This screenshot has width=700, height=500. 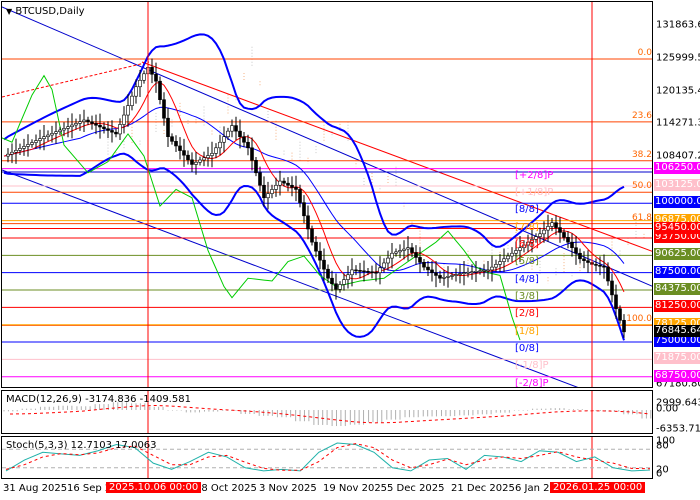 What do you see at coordinates (532, 382) in the screenshot?
I see `murrey-level-label: [-2/8]P` at bounding box center [532, 382].